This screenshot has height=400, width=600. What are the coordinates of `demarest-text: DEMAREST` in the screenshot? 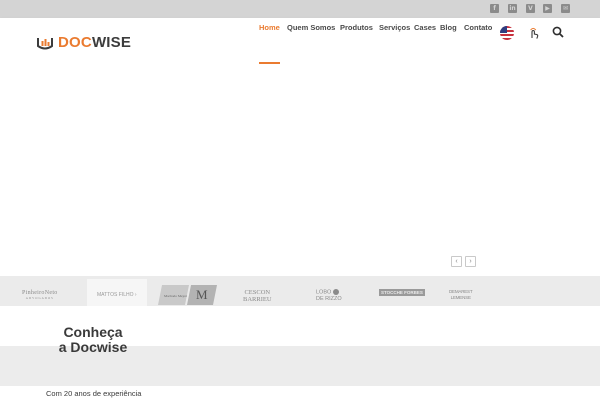 It's located at (461, 291).